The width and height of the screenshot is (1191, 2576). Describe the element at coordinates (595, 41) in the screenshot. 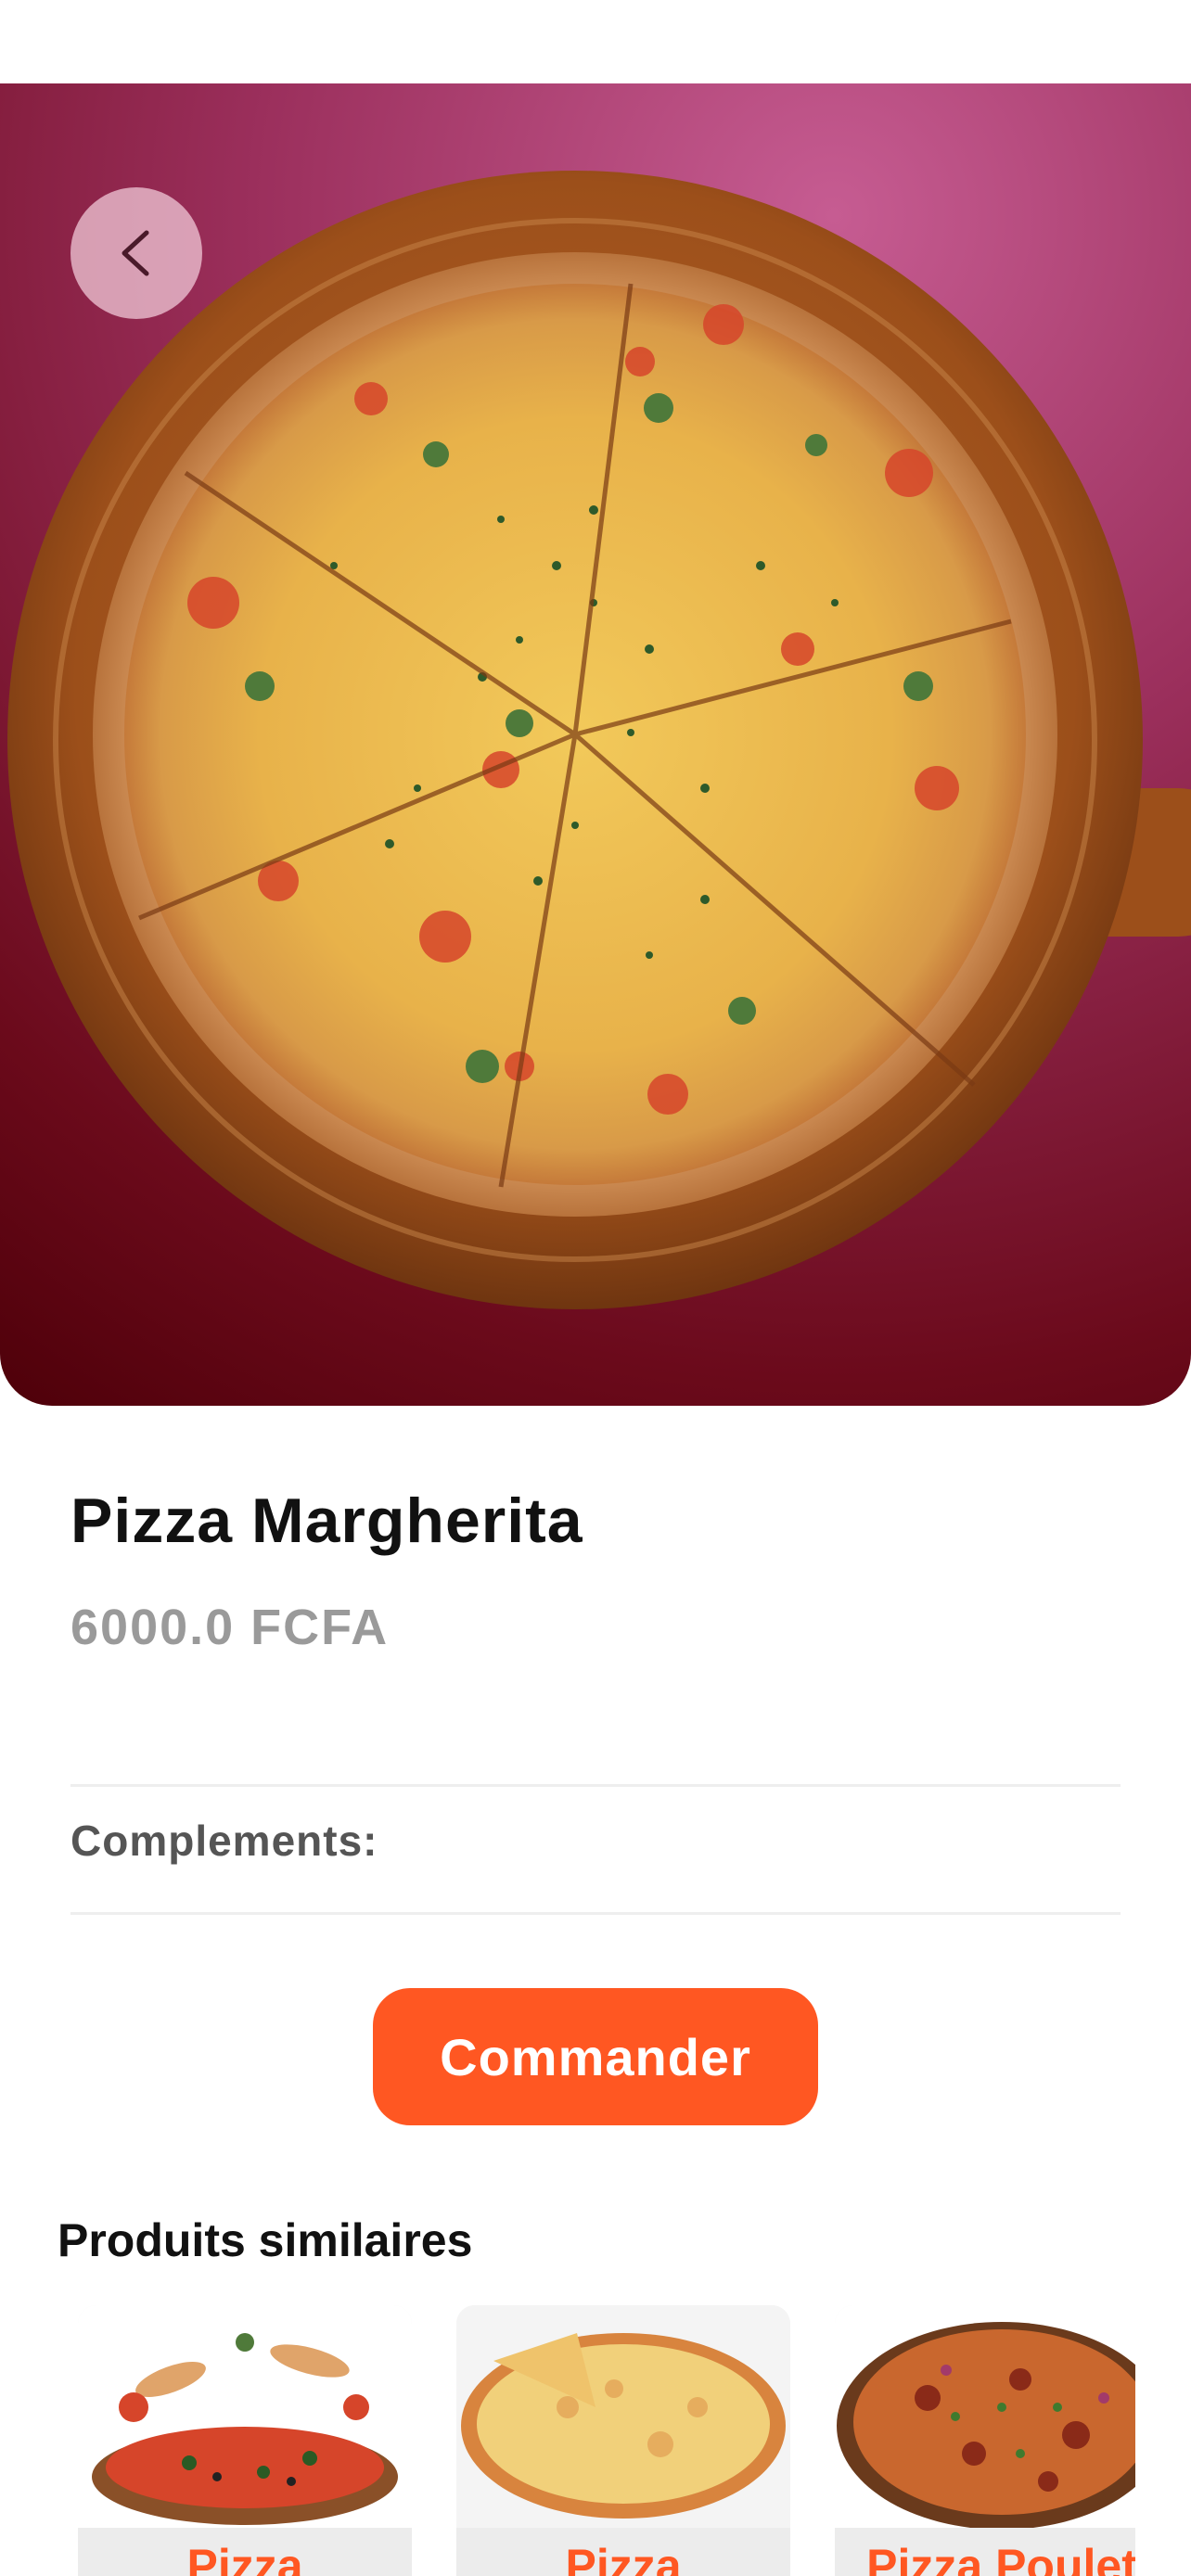

I see `status-bar: 11:05 45` at that location.